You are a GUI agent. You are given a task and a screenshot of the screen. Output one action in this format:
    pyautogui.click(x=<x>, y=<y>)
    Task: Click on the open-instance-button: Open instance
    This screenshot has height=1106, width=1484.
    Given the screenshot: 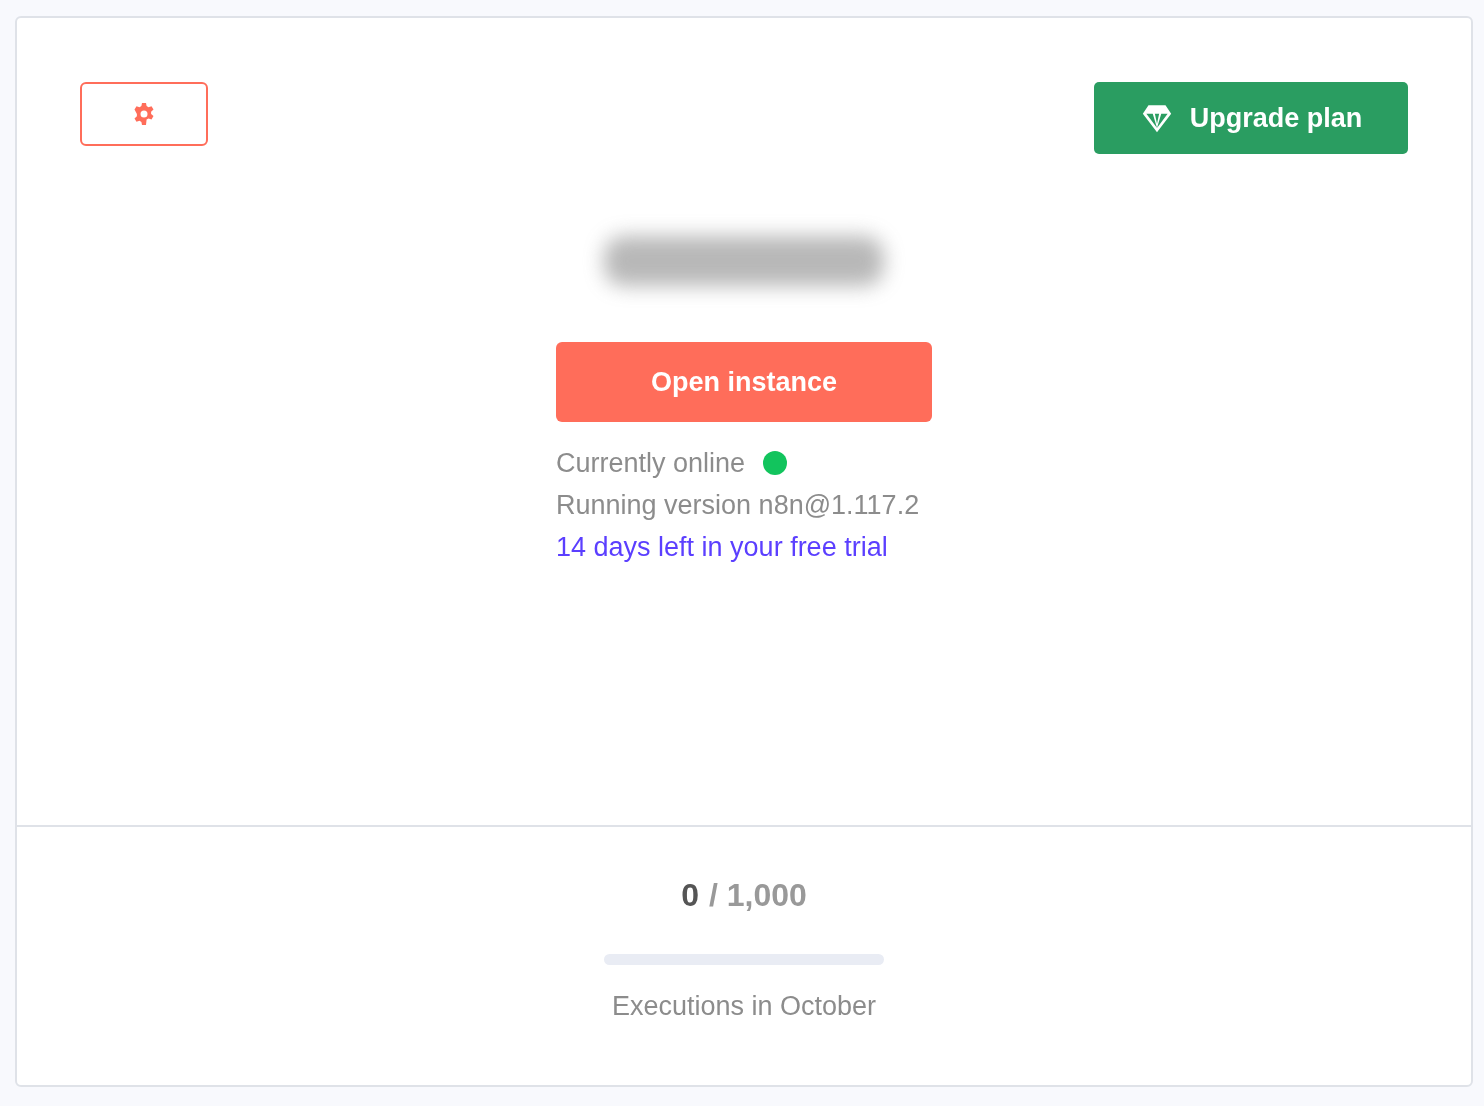 What is the action you would take?
    pyautogui.click(x=744, y=382)
    